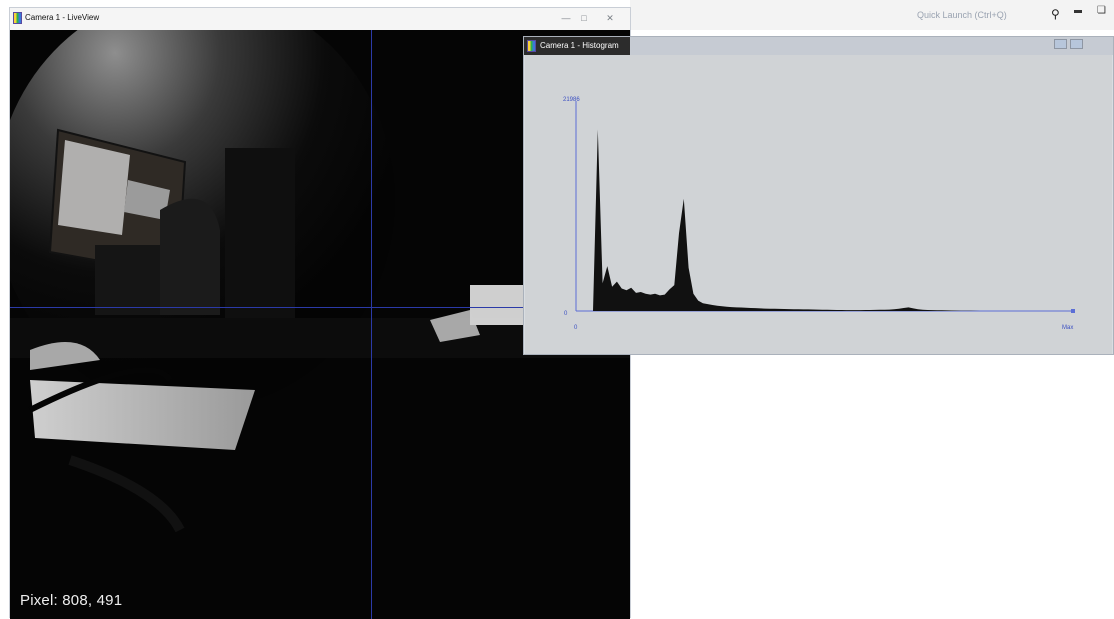  Describe the element at coordinates (62, 17) in the screenshot. I see `liveview-title: Camera 1 - LiveView` at that location.